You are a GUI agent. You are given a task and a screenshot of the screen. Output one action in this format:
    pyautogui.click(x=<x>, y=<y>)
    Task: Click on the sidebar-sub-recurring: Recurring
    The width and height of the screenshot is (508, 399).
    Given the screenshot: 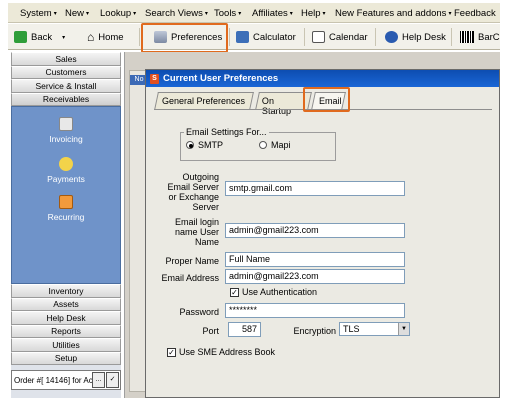 What is the action you would take?
    pyautogui.click(x=66, y=208)
    